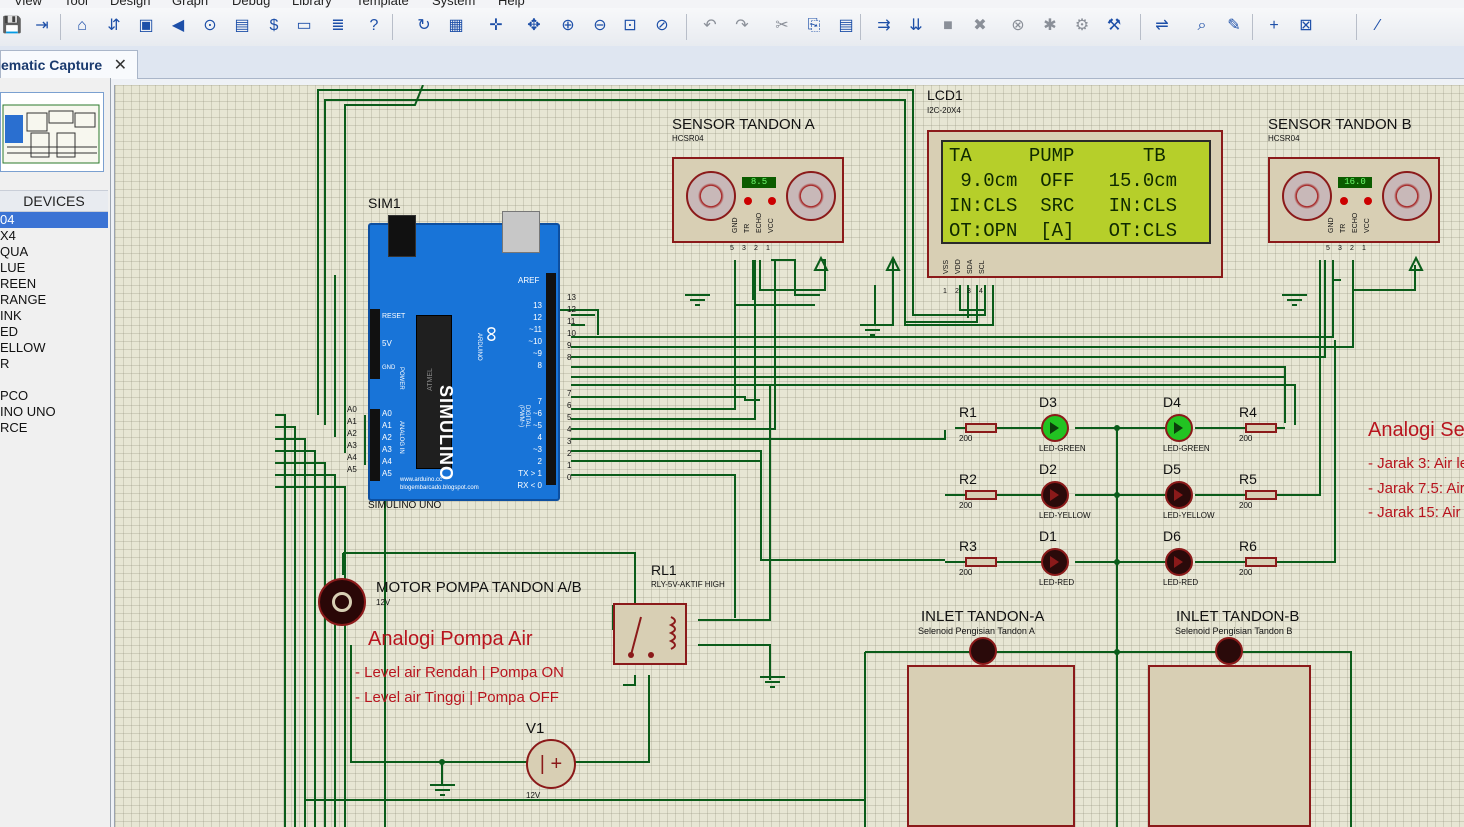 The image size is (1464, 827). What do you see at coordinates (1082, 26) in the screenshot?
I see `package-icon: ⚙` at bounding box center [1082, 26].